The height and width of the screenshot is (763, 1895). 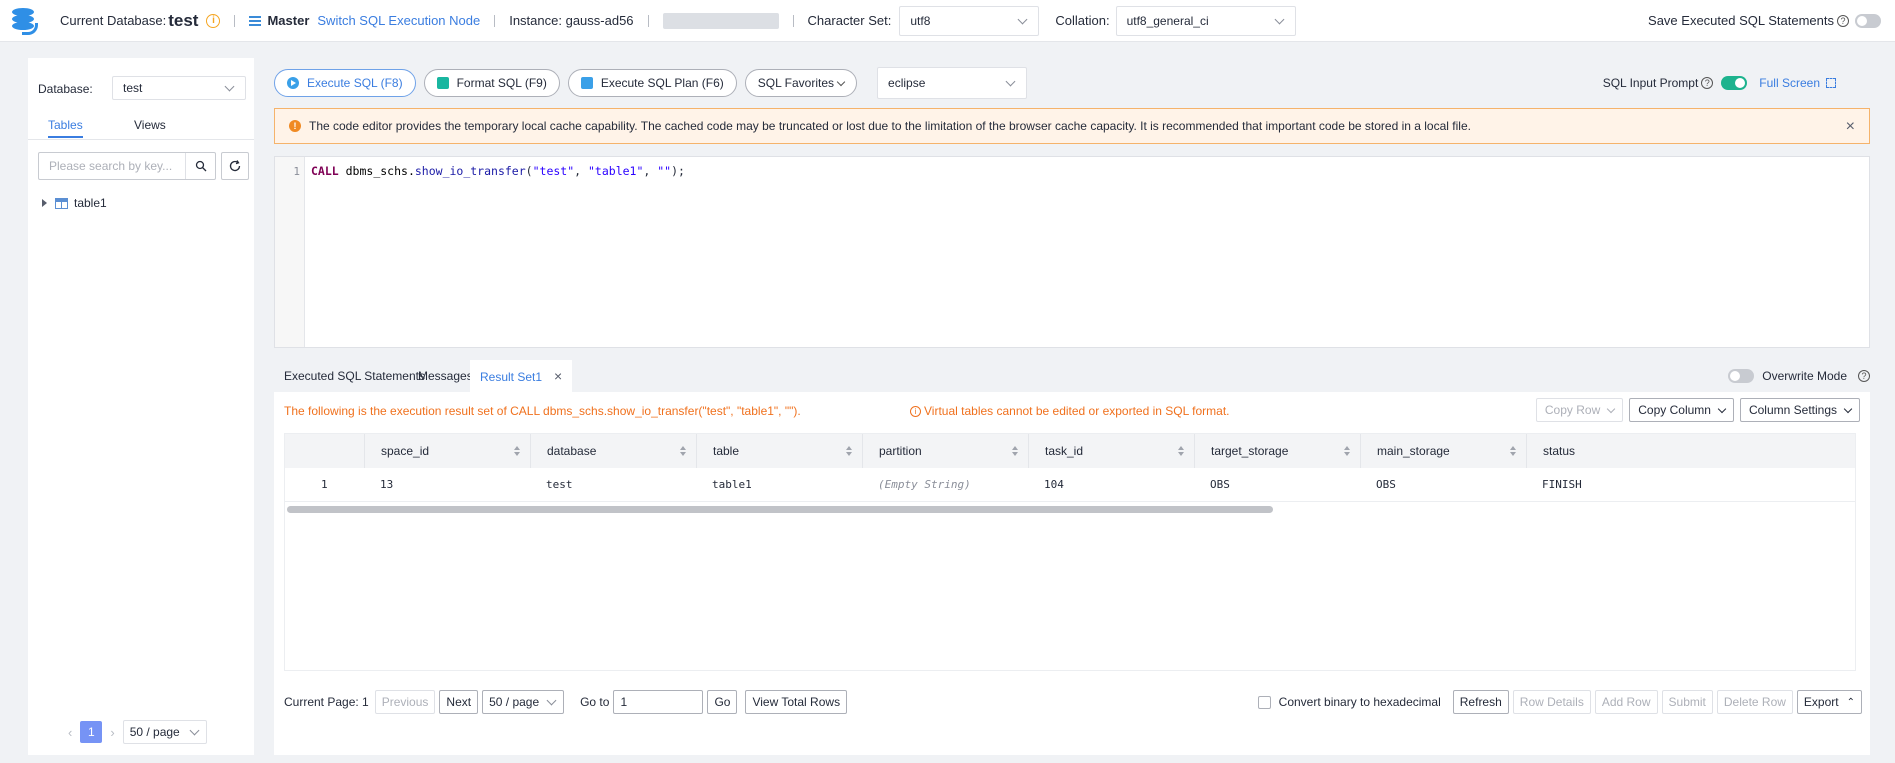 What do you see at coordinates (1264, 702) in the screenshot?
I see `convert-binary-checkbox` at bounding box center [1264, 702].